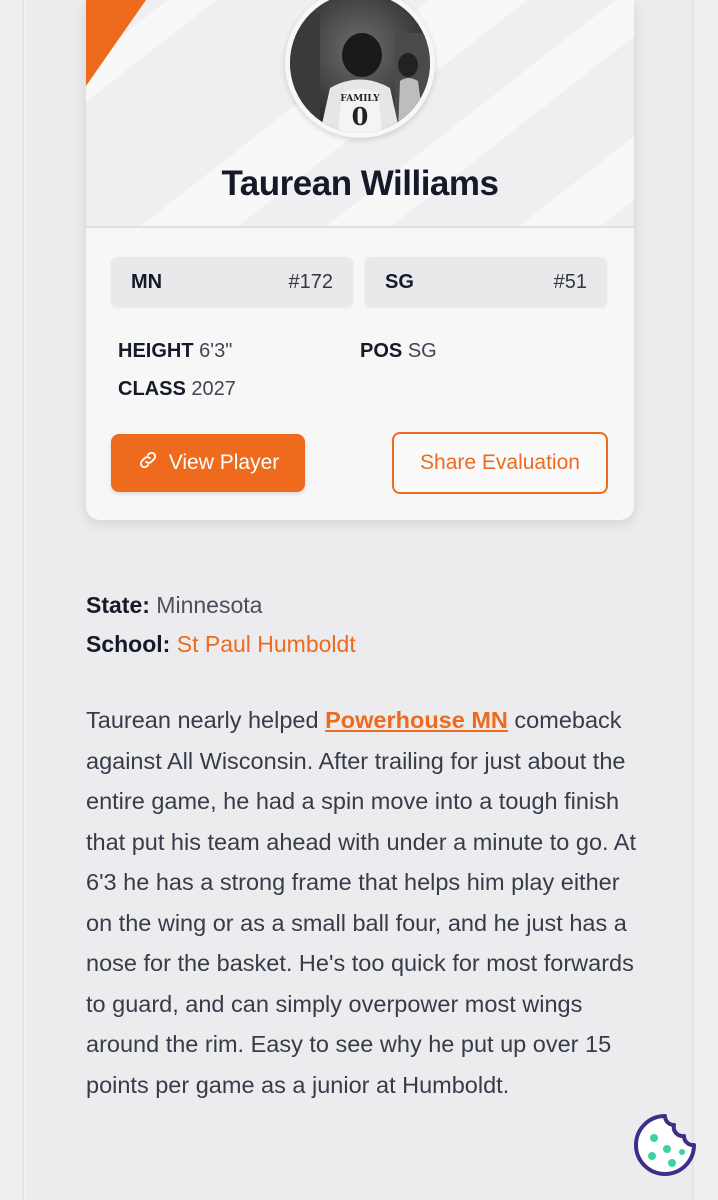 The height and width of the screenshot is (1200, 718). I want to click on school-link: St Paul Humboldt, so click(266, 644).